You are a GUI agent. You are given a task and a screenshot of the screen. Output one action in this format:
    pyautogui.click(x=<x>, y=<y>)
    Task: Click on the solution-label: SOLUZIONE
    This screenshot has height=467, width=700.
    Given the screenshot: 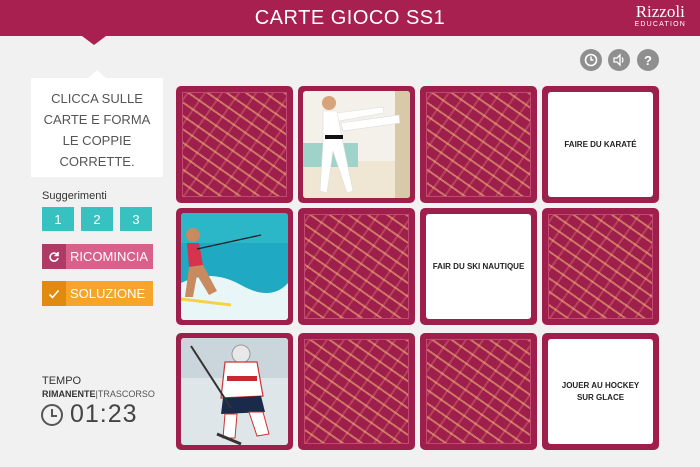 What is the action you would take?
    pyautogui.click(x=108, y=293)
    